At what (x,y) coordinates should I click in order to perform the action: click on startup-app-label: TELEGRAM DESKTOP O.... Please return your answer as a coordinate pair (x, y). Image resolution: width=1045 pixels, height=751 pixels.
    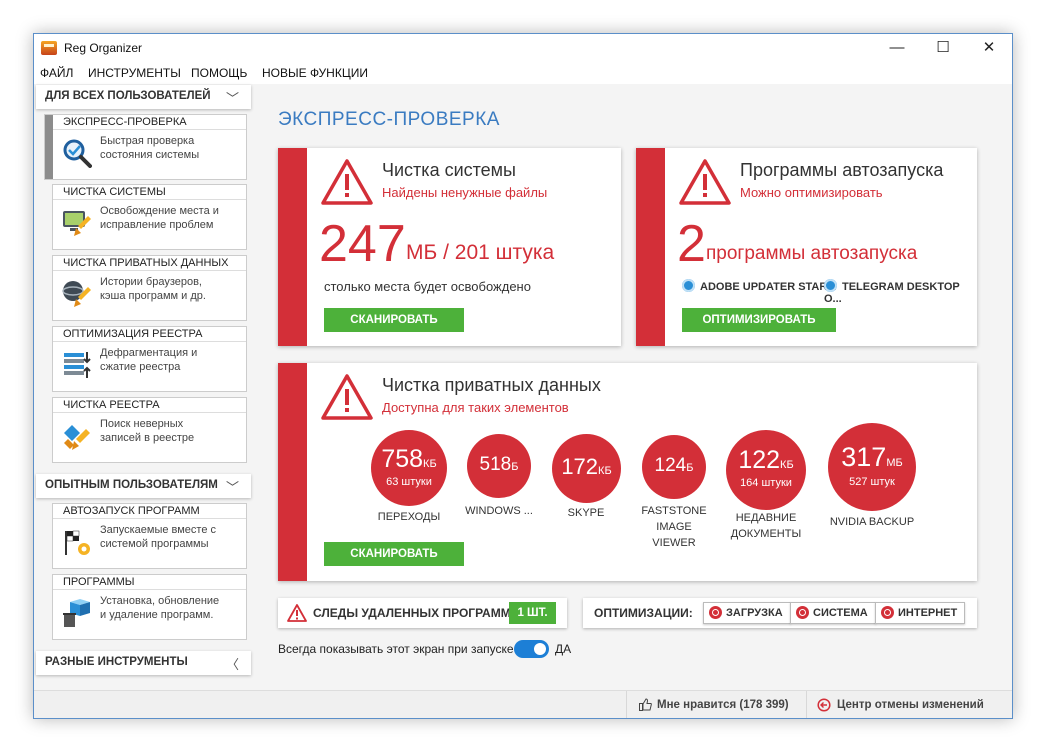
    Looking at the image, I should click on (892, 293).